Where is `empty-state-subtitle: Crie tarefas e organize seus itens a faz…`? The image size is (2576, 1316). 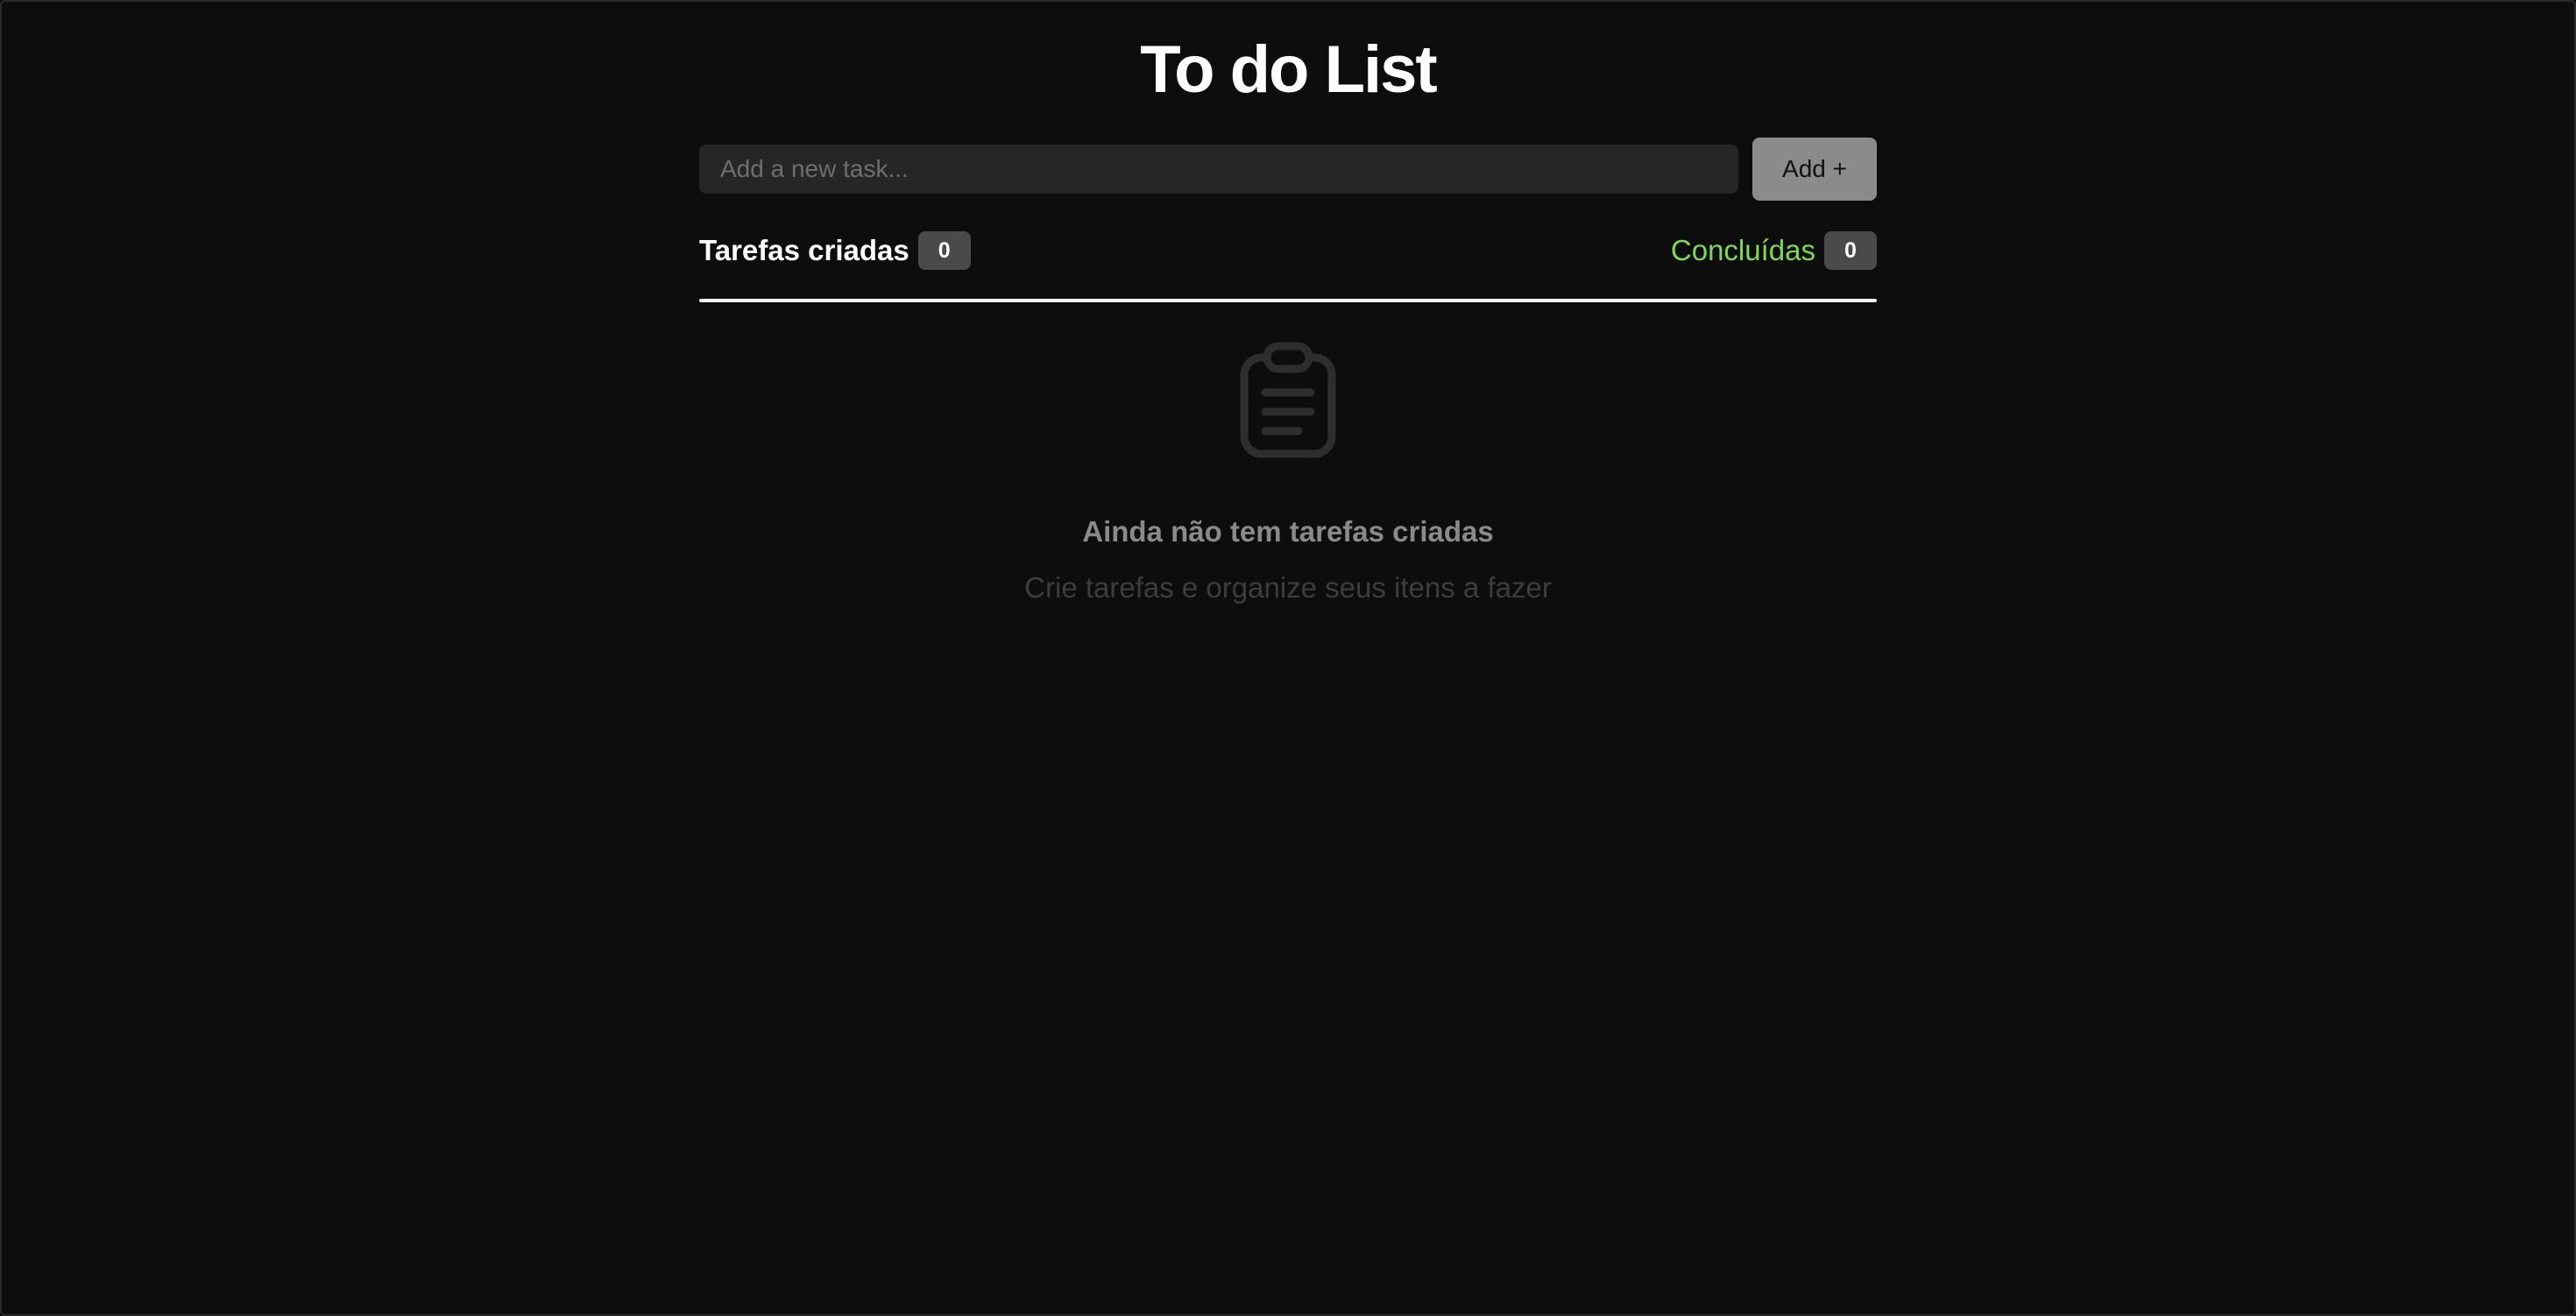 empty-state-subtitle: Crie tarefas e organize seus itens a faz… is located at coordinates (1288, 587).